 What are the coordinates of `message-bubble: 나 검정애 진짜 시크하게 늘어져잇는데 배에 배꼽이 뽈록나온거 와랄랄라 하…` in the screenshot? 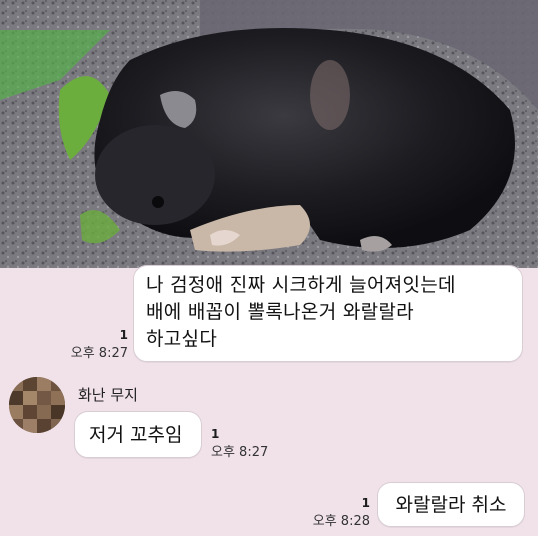 It's located at (328, 313).